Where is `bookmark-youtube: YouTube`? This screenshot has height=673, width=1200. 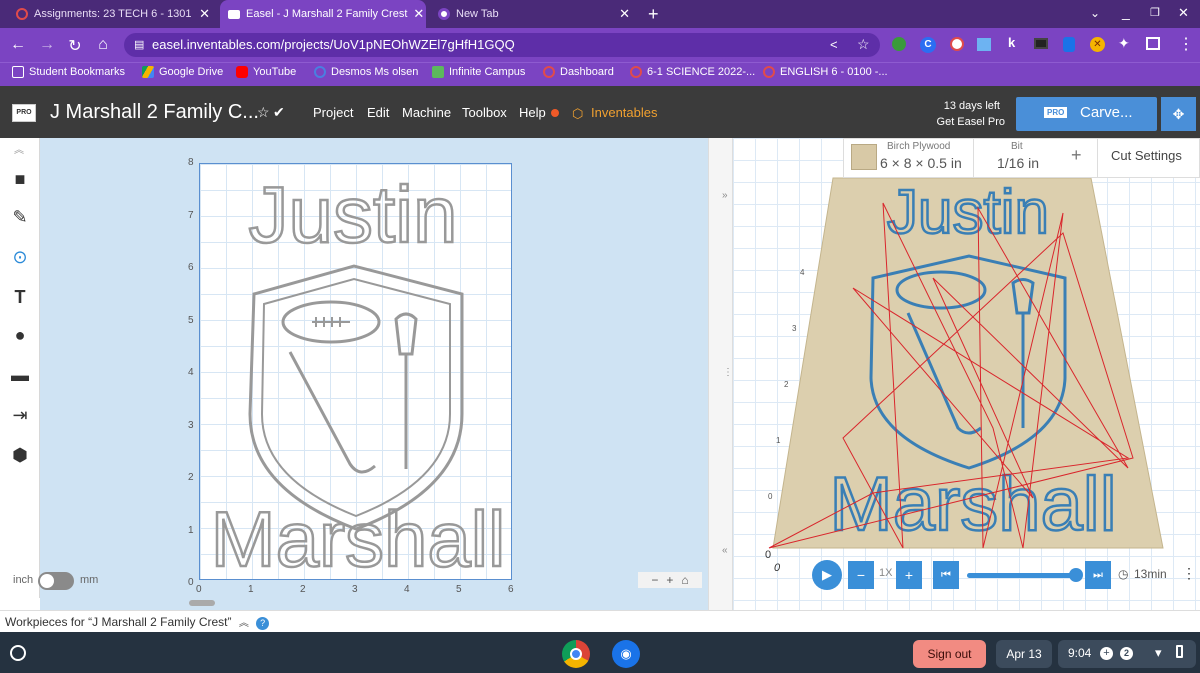 bookmark-youtube: YouTube is located at coordinates (266, 72).